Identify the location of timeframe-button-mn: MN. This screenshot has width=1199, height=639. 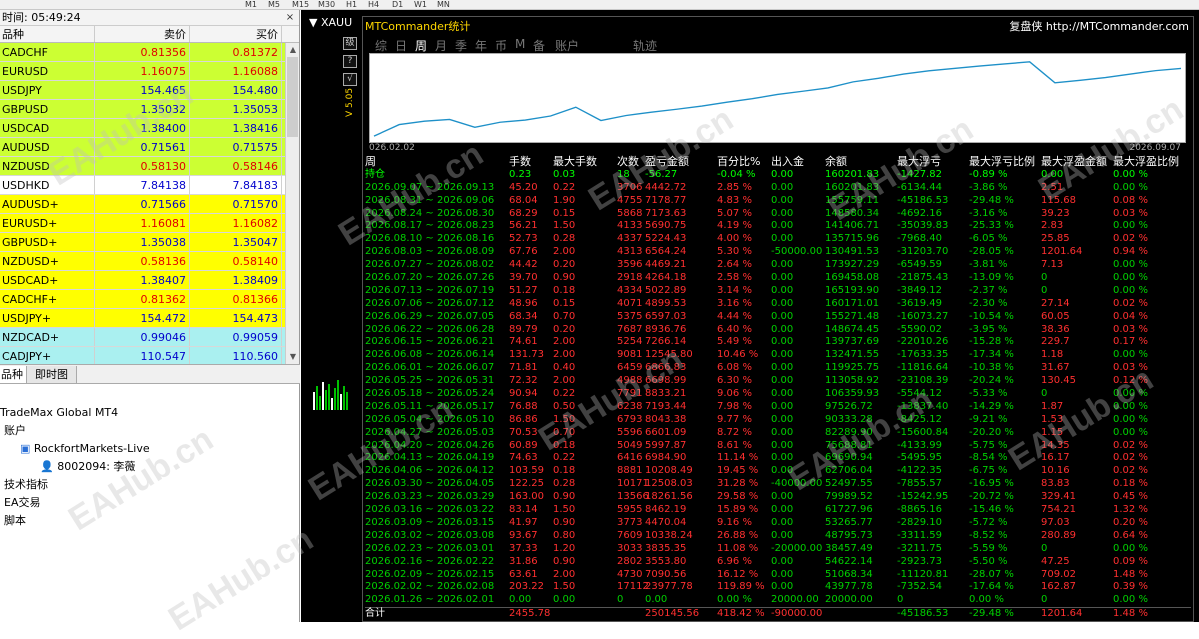
(443, 5).